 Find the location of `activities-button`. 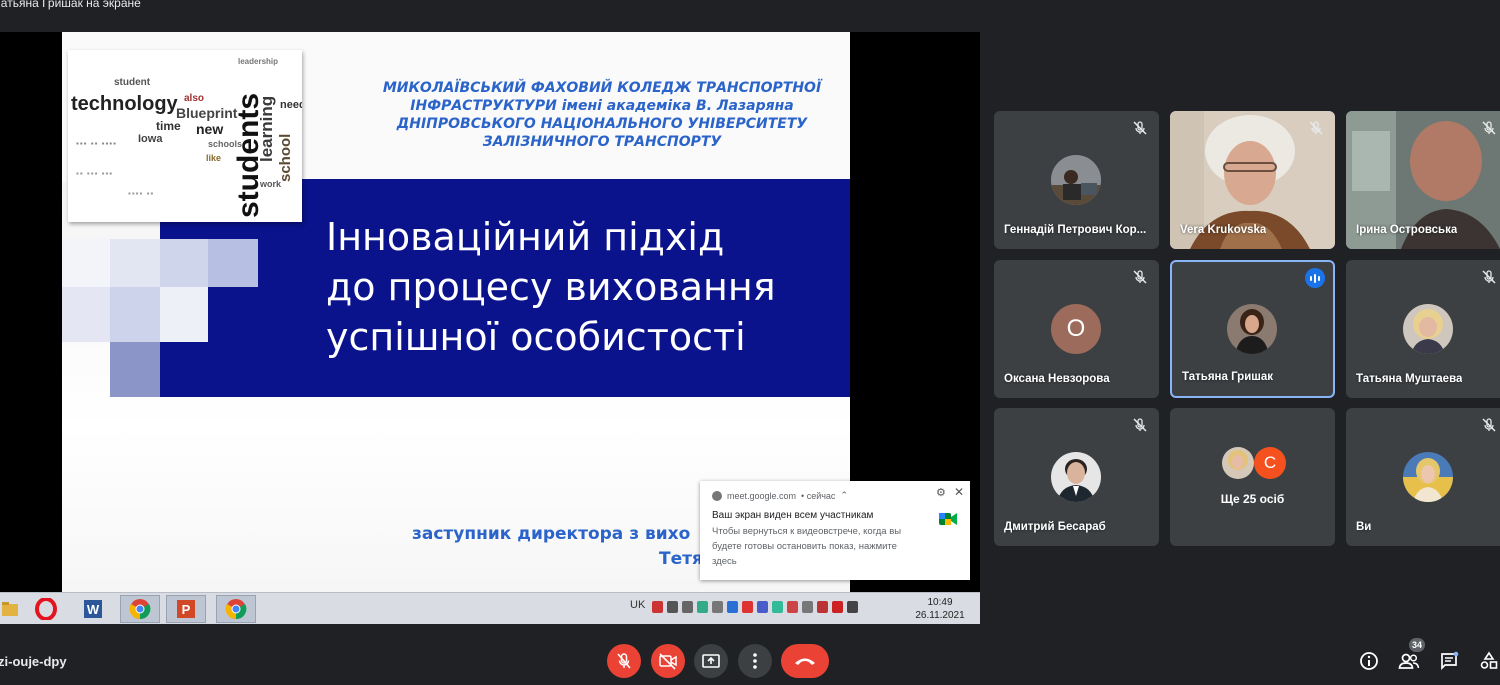

activities-button is located at coordinates (1489, 661).